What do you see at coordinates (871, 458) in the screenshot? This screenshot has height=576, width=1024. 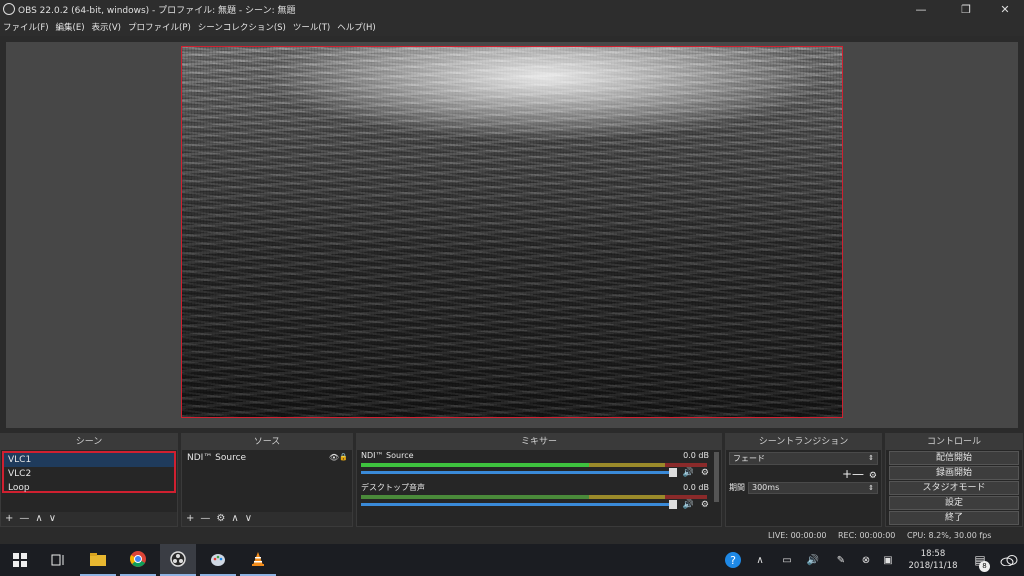 I see `chevron-updown-icon: ⇕` at bounding box center [871, 458].